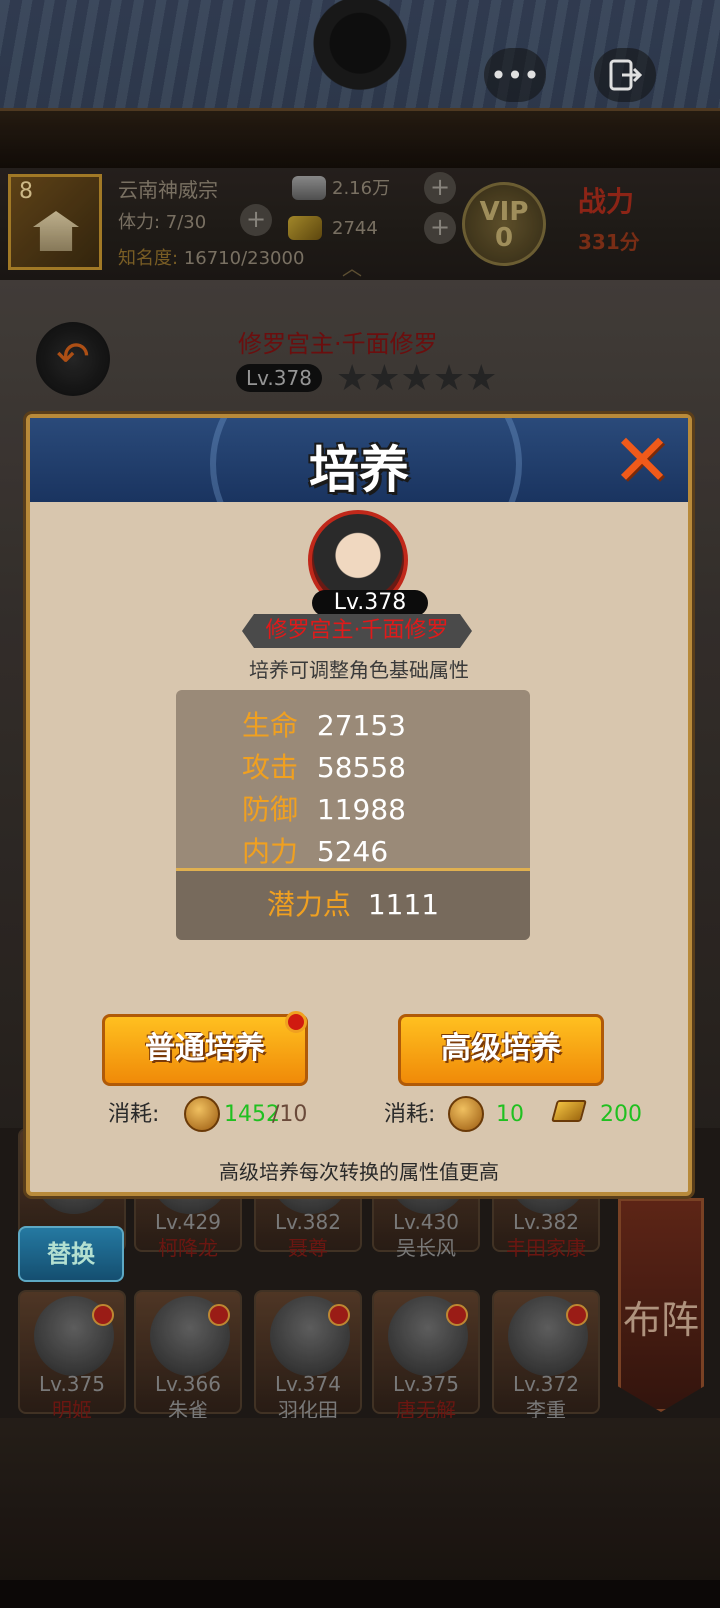 This screenshot has width=720, height=1608. I want to click on advanced-cost-gold: 200, so click(621, 1114).